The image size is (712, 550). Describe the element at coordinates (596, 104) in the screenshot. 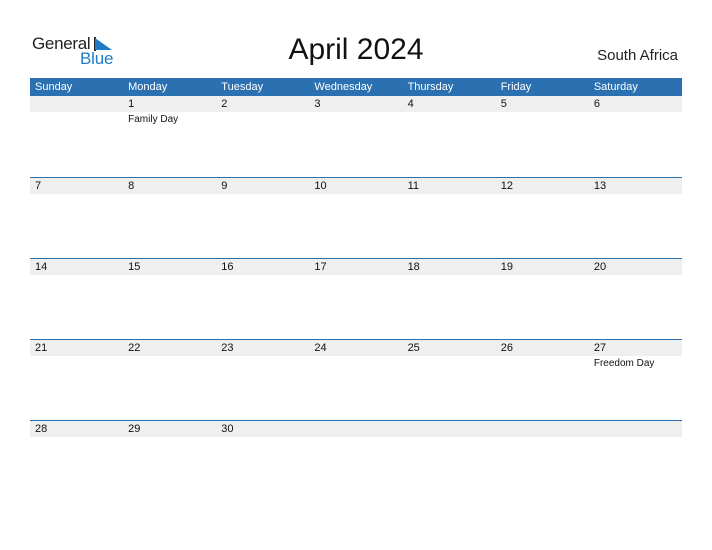

I see `day-number: 6` at that location.